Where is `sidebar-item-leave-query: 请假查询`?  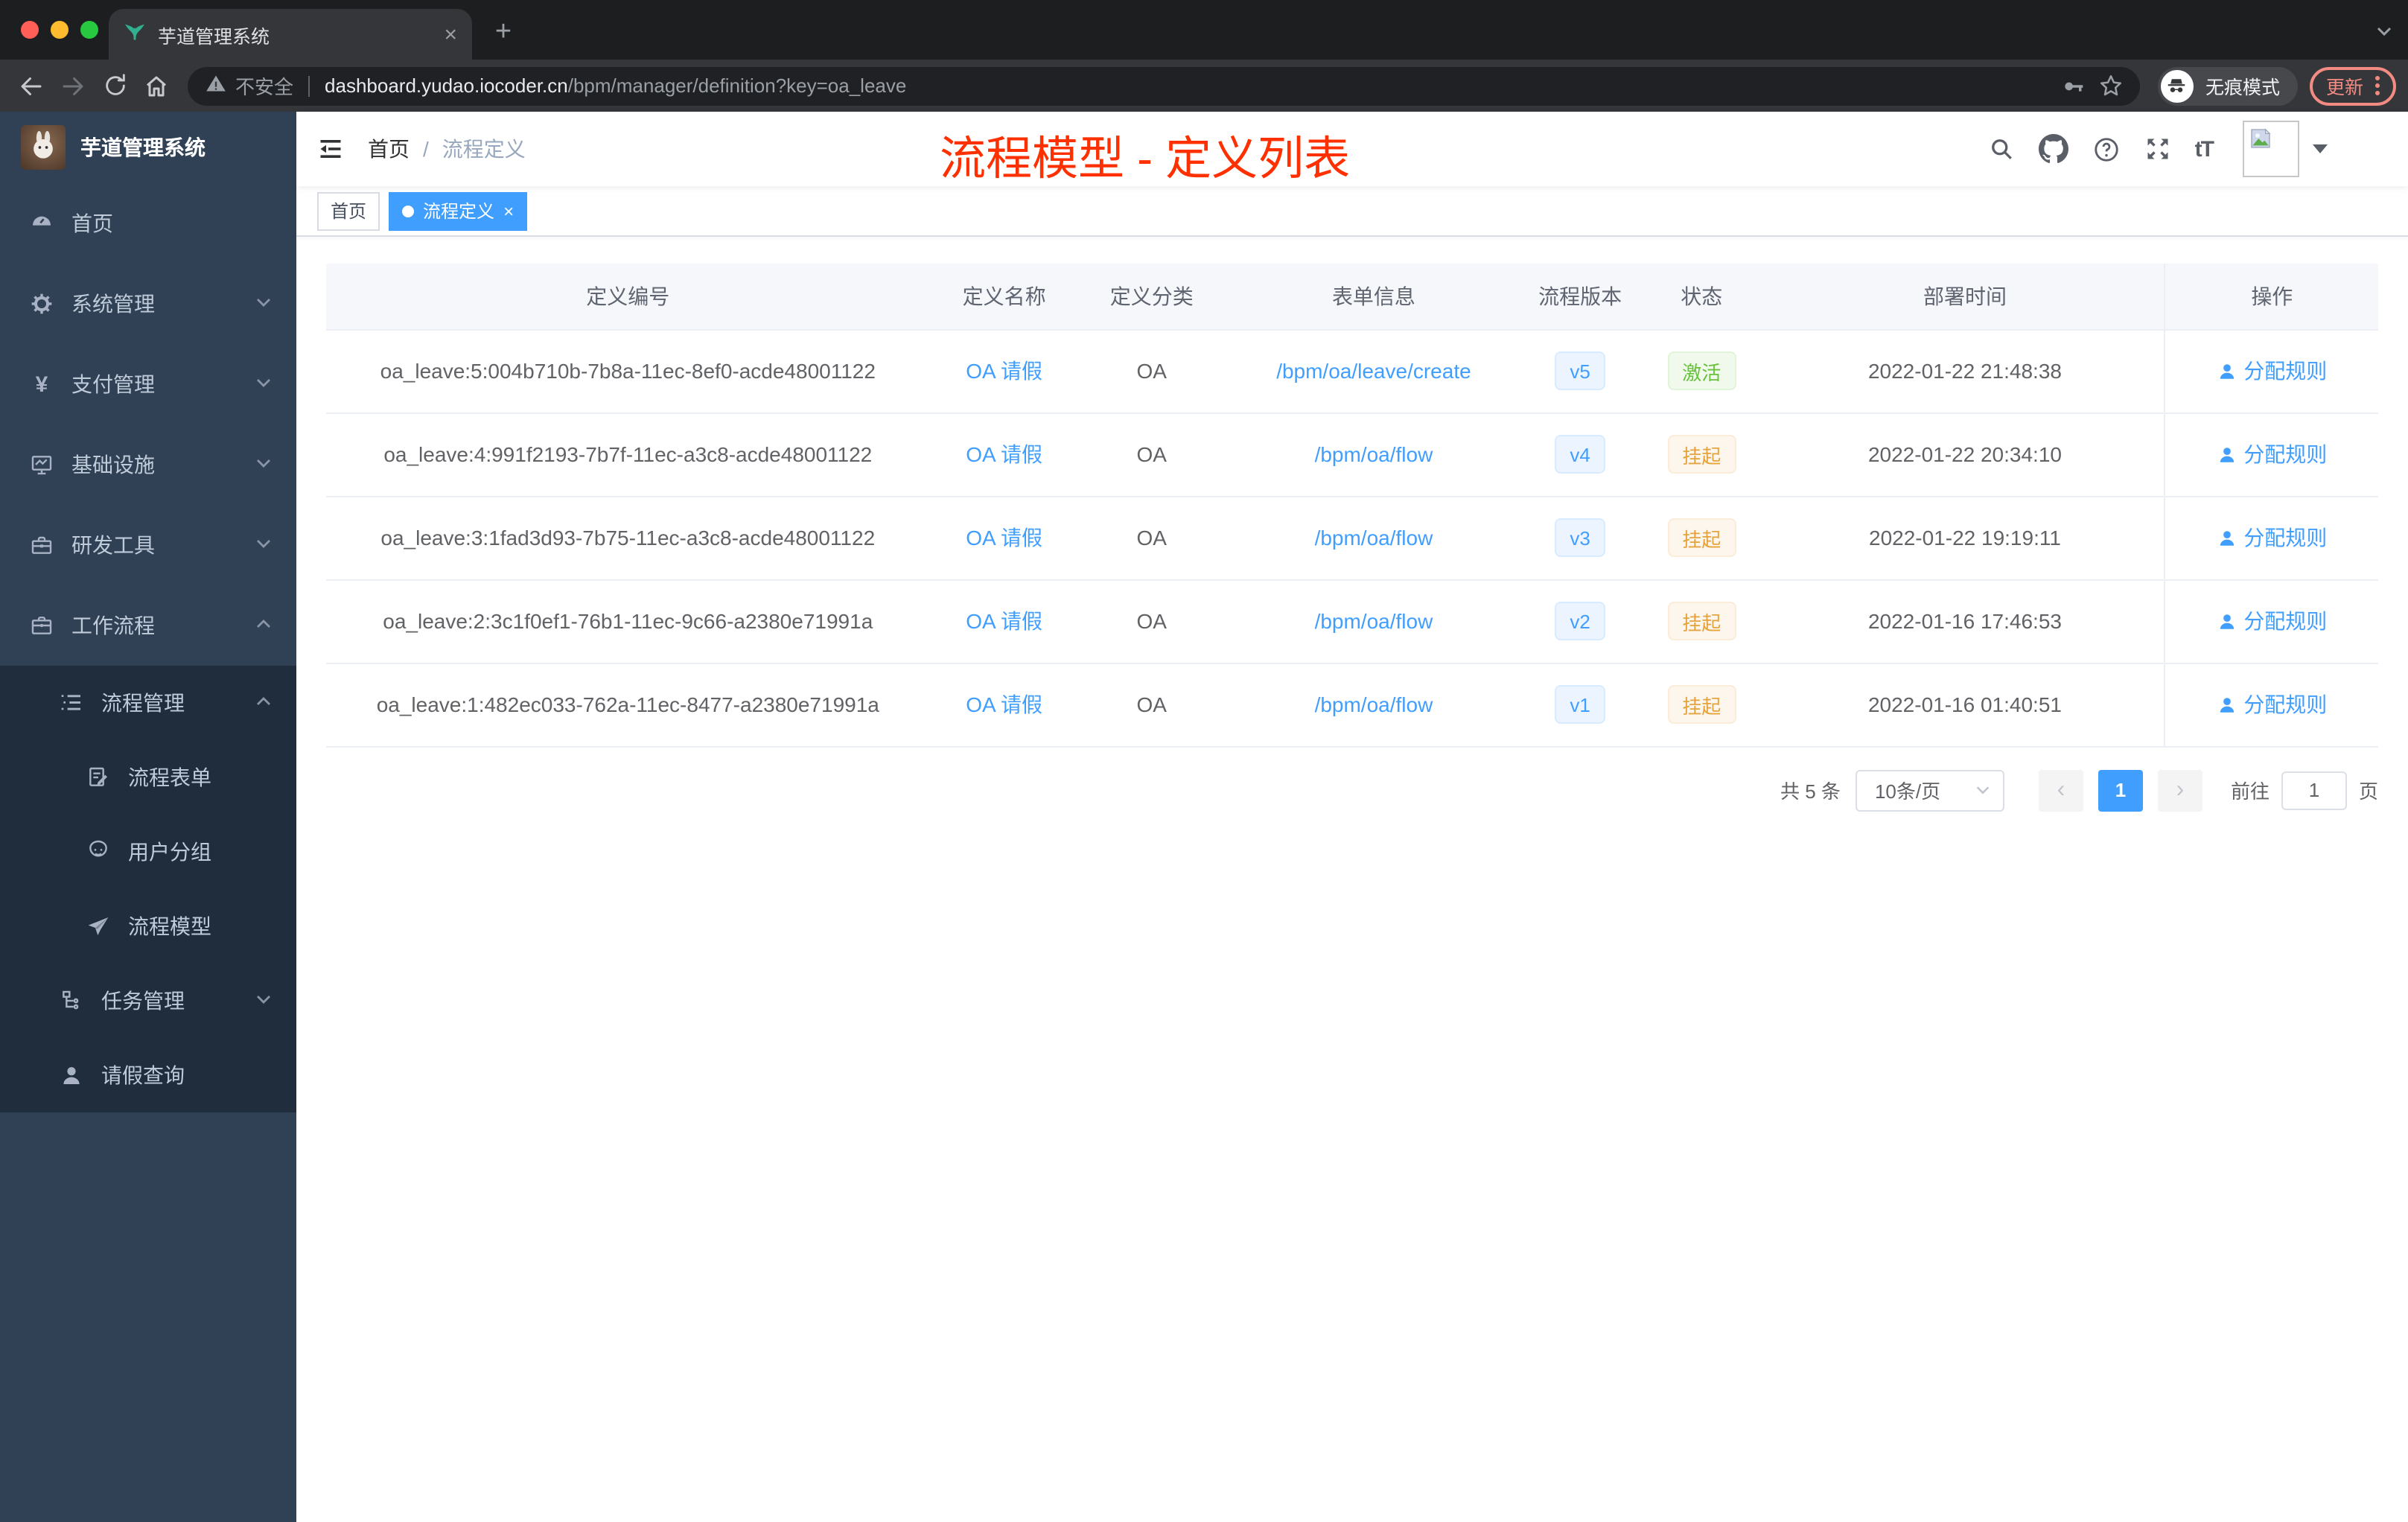 sidebar-item-leave-query: 请假查询 is located at coordinates (148, 1075).